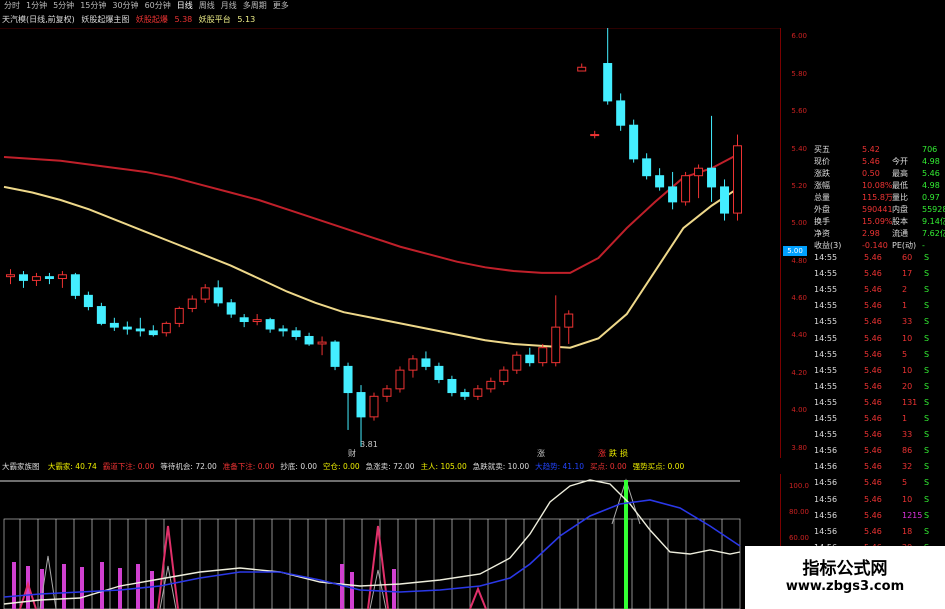 Image resolution: width=945 pixels, height=609 pixels. What do you see at coordinates (878, 290) in the screenshot?
I see `trade-row: 14:55 5.46 2 S` at bounding box center [878, 290].